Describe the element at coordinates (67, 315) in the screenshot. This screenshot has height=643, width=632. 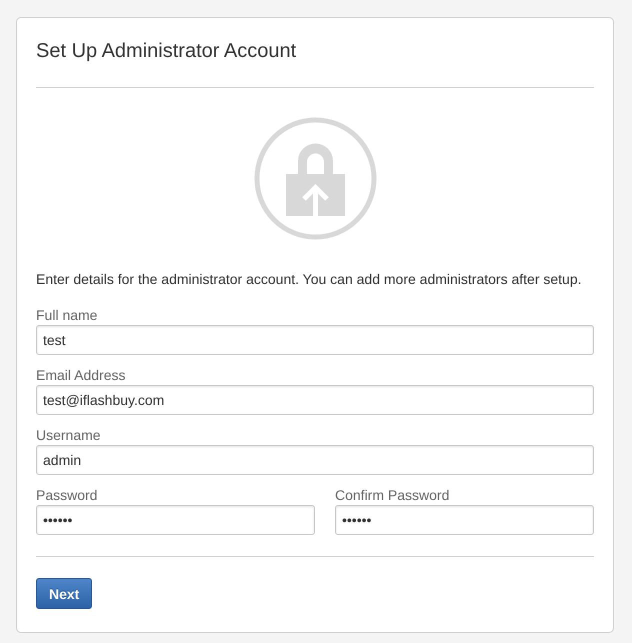
I see `field-label: Full name` at that location.